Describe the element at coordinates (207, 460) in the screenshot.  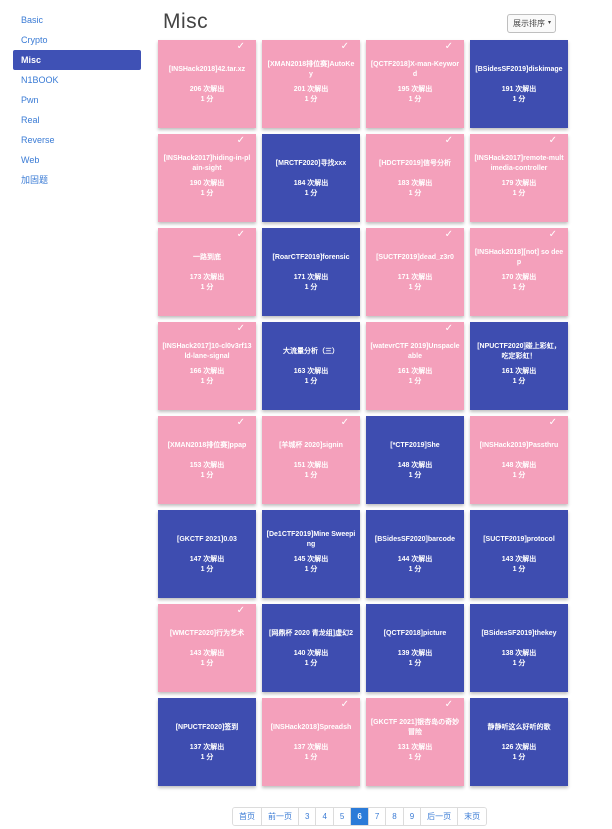
I see `challenge-card: ✓ [XMAN2018排位赛]ppap 153 次解出 1 分` at that location.